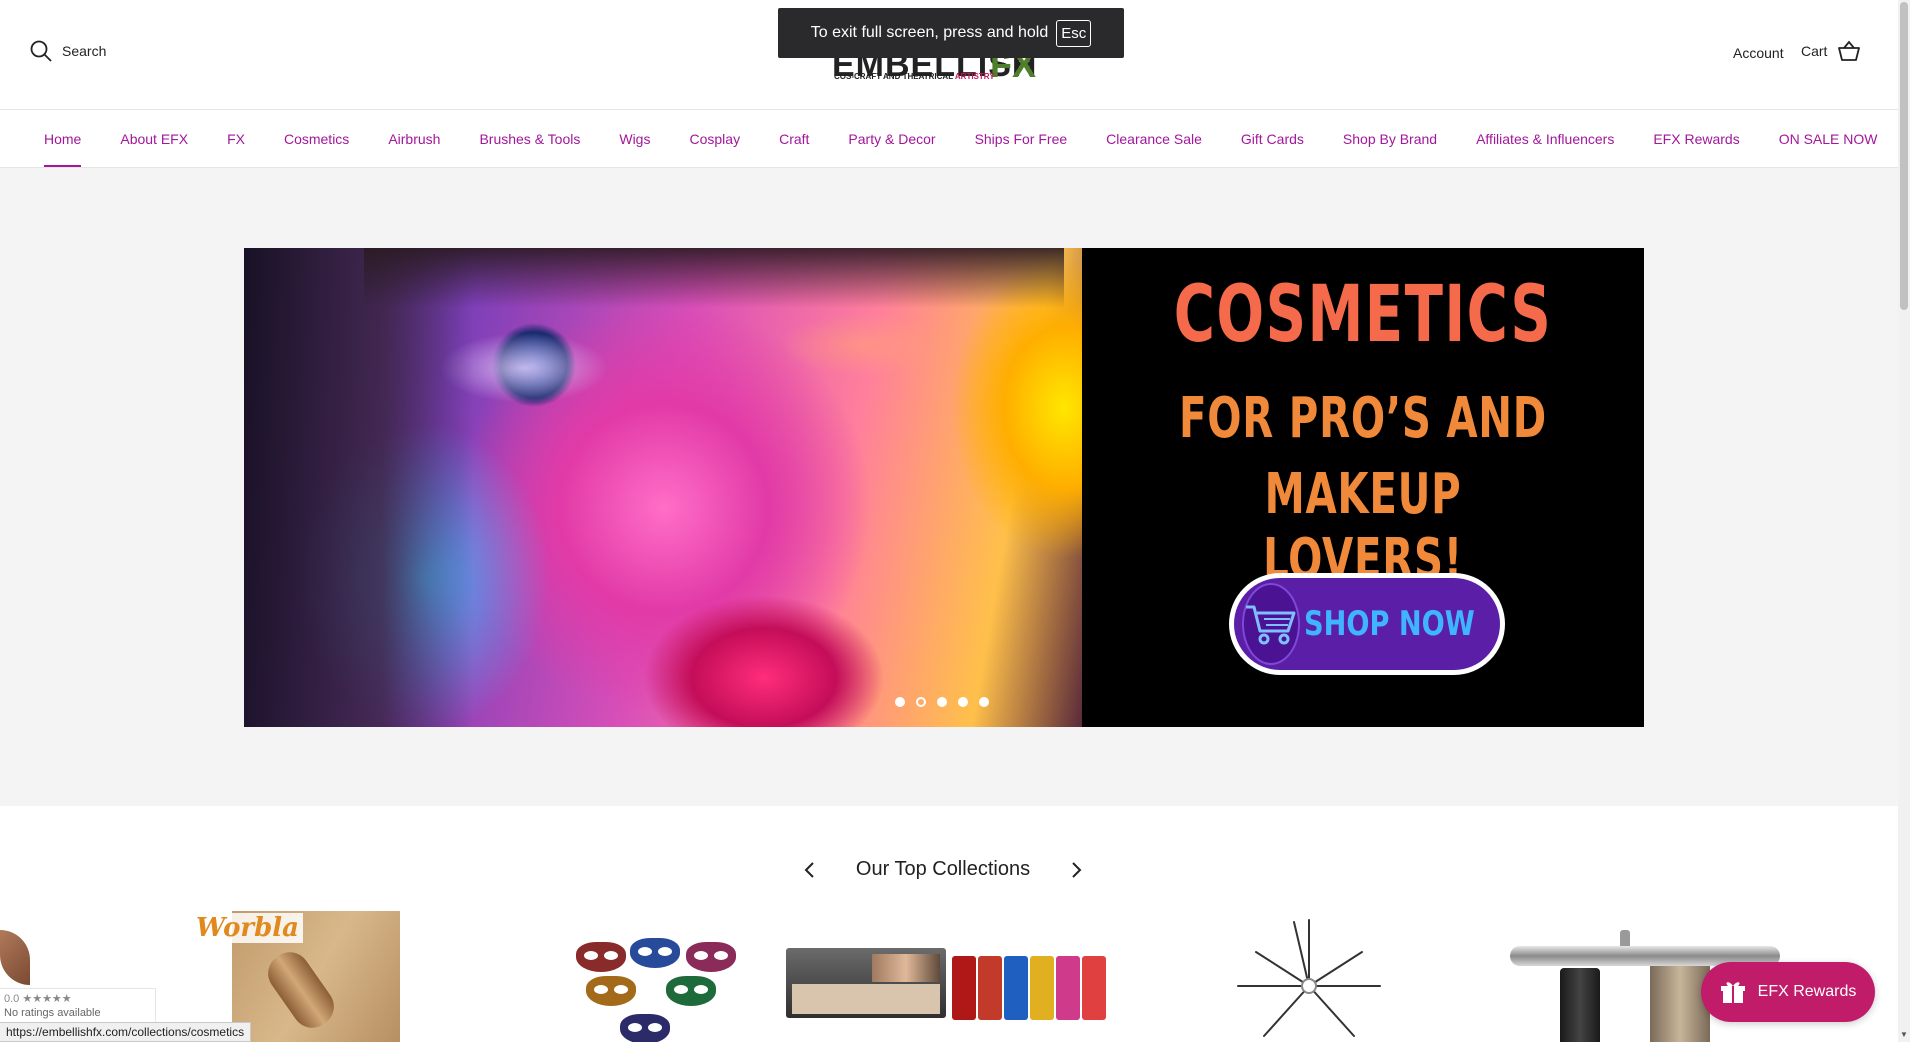 The height and width of the screenshot is (1042, 1910). What do you see at coordinates (1272, 138) in the screenshot?
I see `nav-item-gift-cards: Gift Cards` at bounding box center [1272, 138].